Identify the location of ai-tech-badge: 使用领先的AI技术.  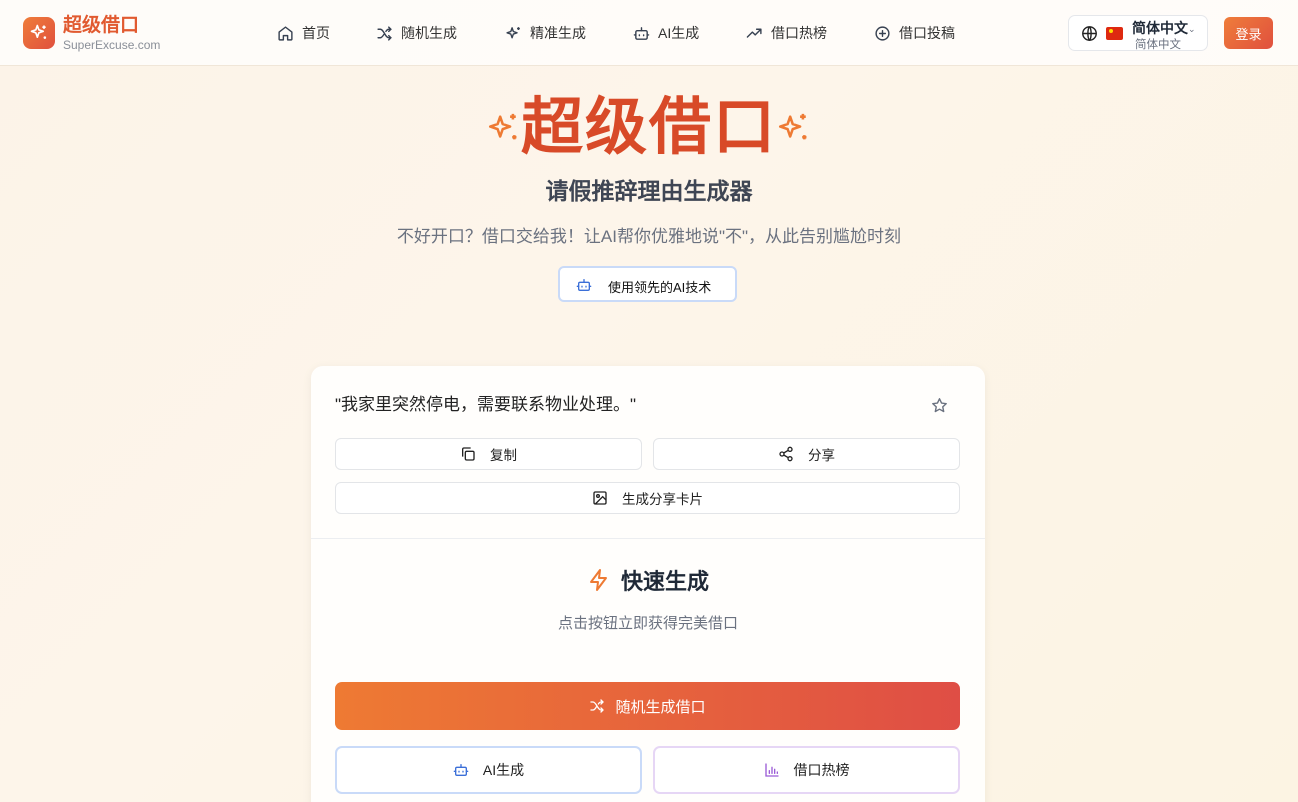
(647, 284).